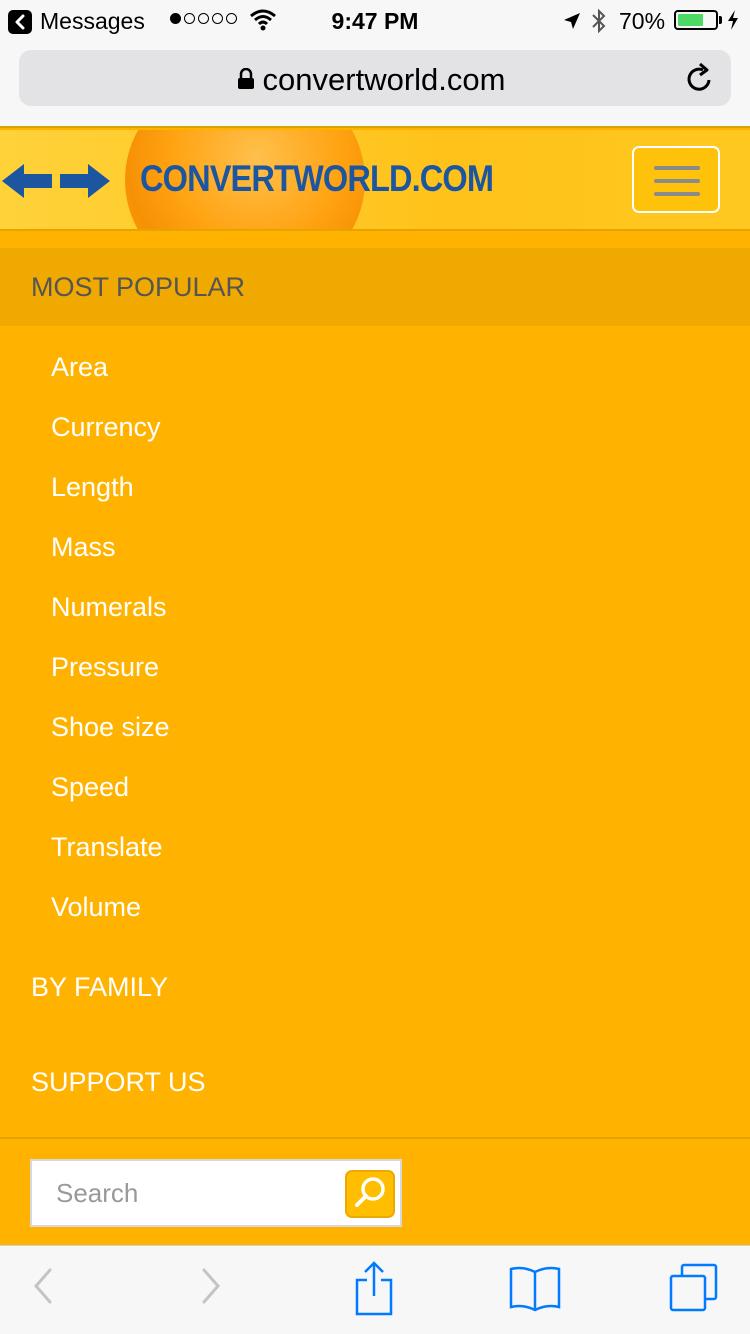  What do you see at coordinates (96, 907) in the screenshot?
I see `nav-item-volume: Volume` at bounding box center [96, 907].